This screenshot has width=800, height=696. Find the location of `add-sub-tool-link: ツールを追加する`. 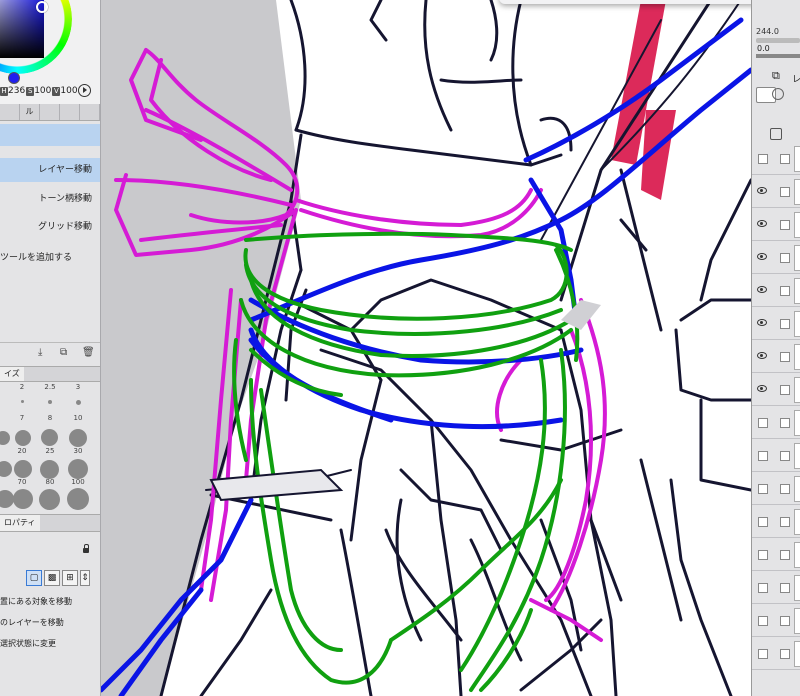

add-sub-tool-link: ツールを追加する is located at coordinates (50, 258).